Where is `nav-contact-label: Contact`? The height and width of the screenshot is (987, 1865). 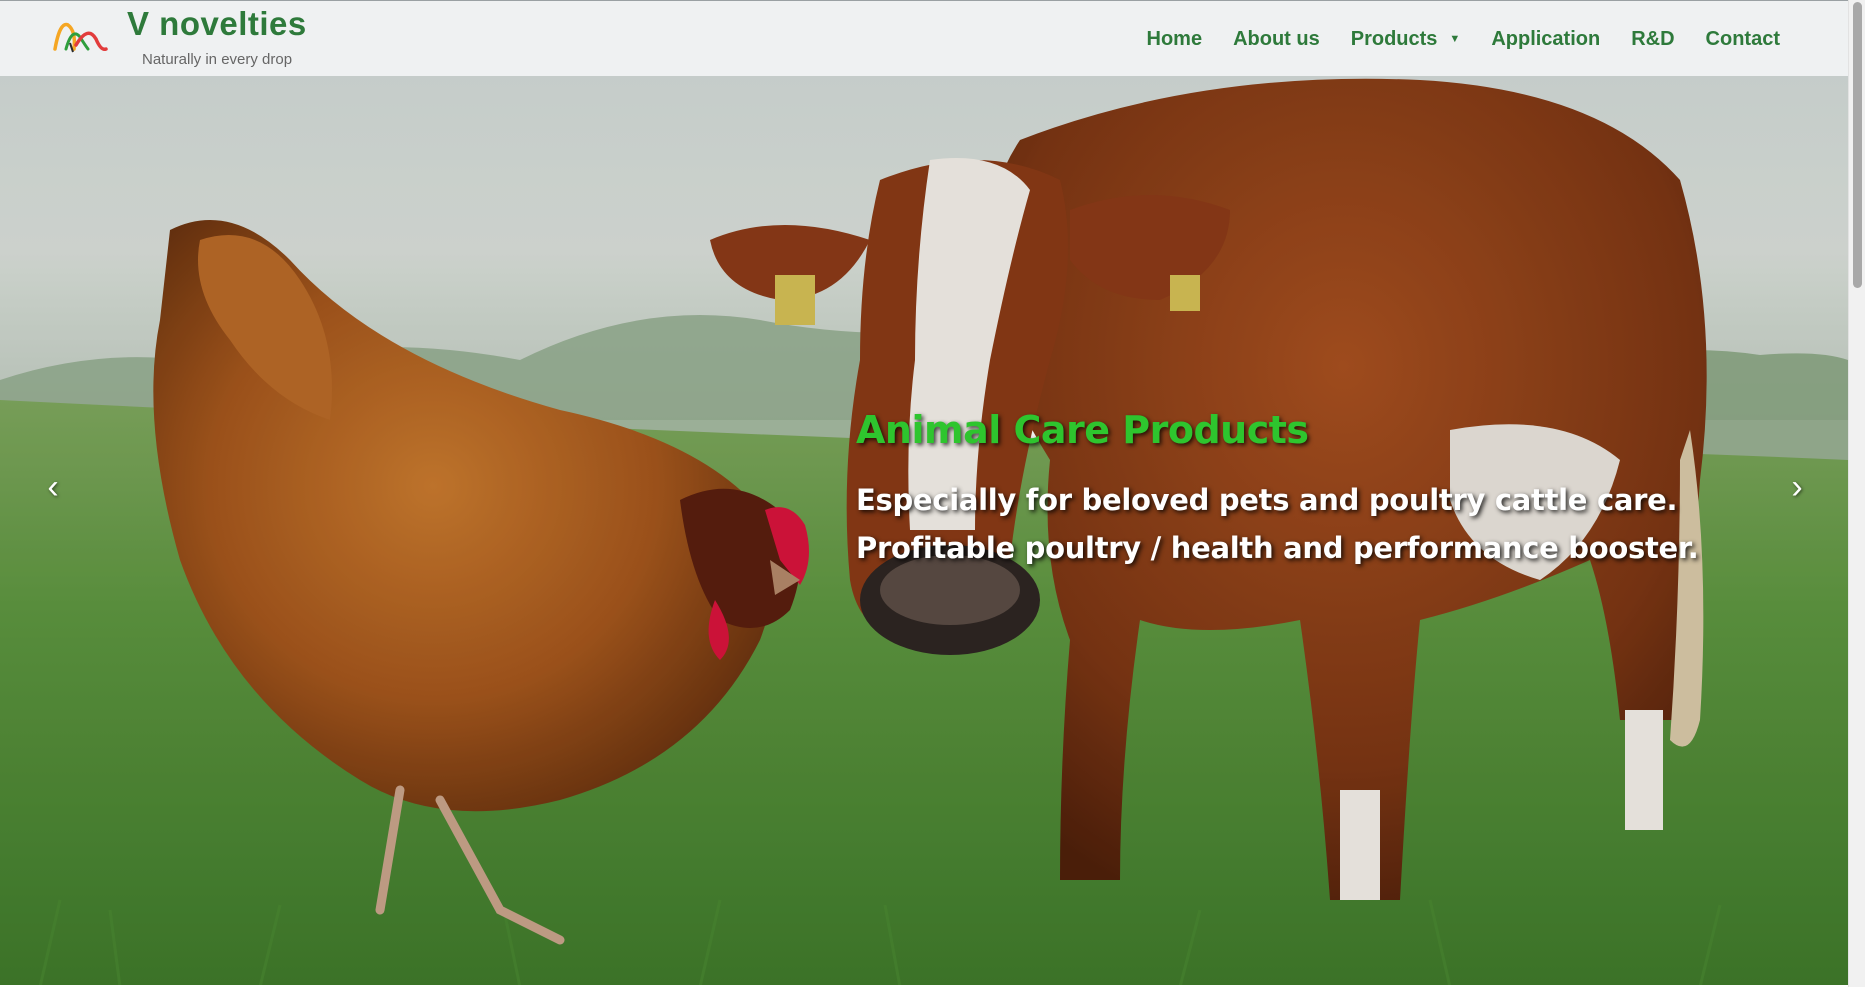
nav-contact-label: Contact is located at coordinates (1742, 38).